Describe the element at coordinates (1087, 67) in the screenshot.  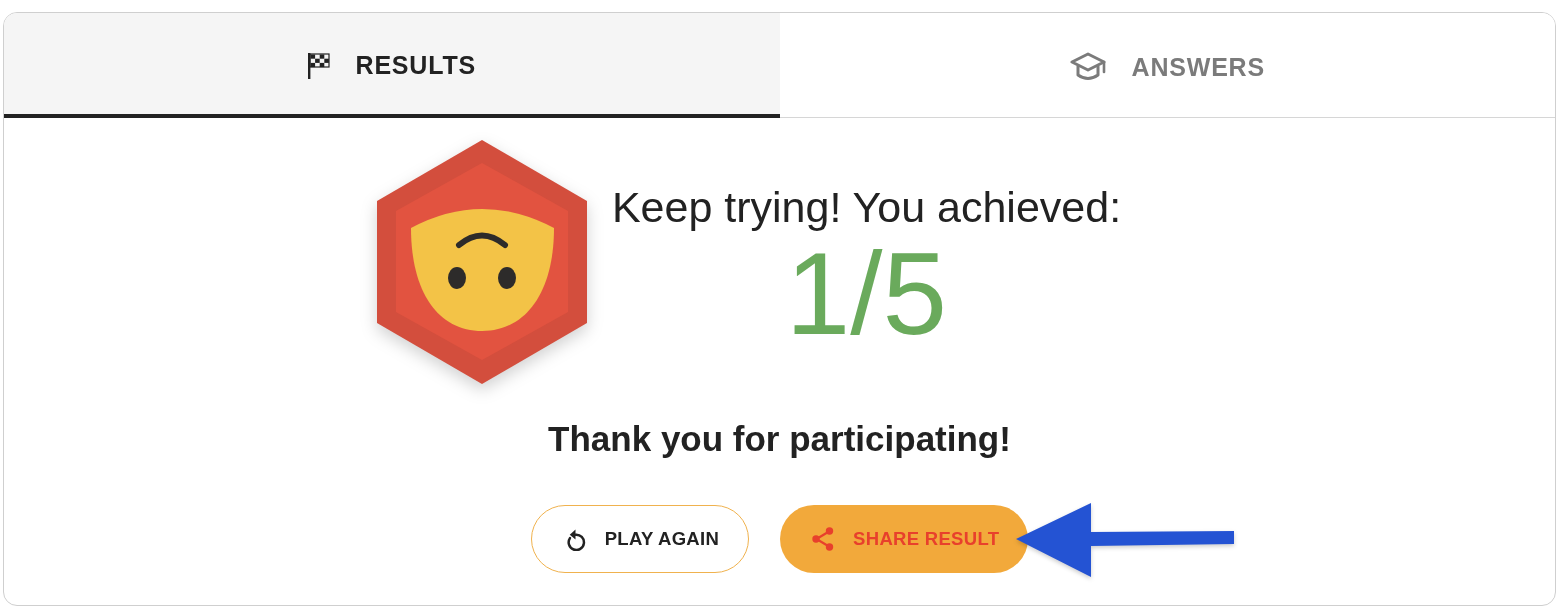
I see `graduation-cap-icon` at that location.